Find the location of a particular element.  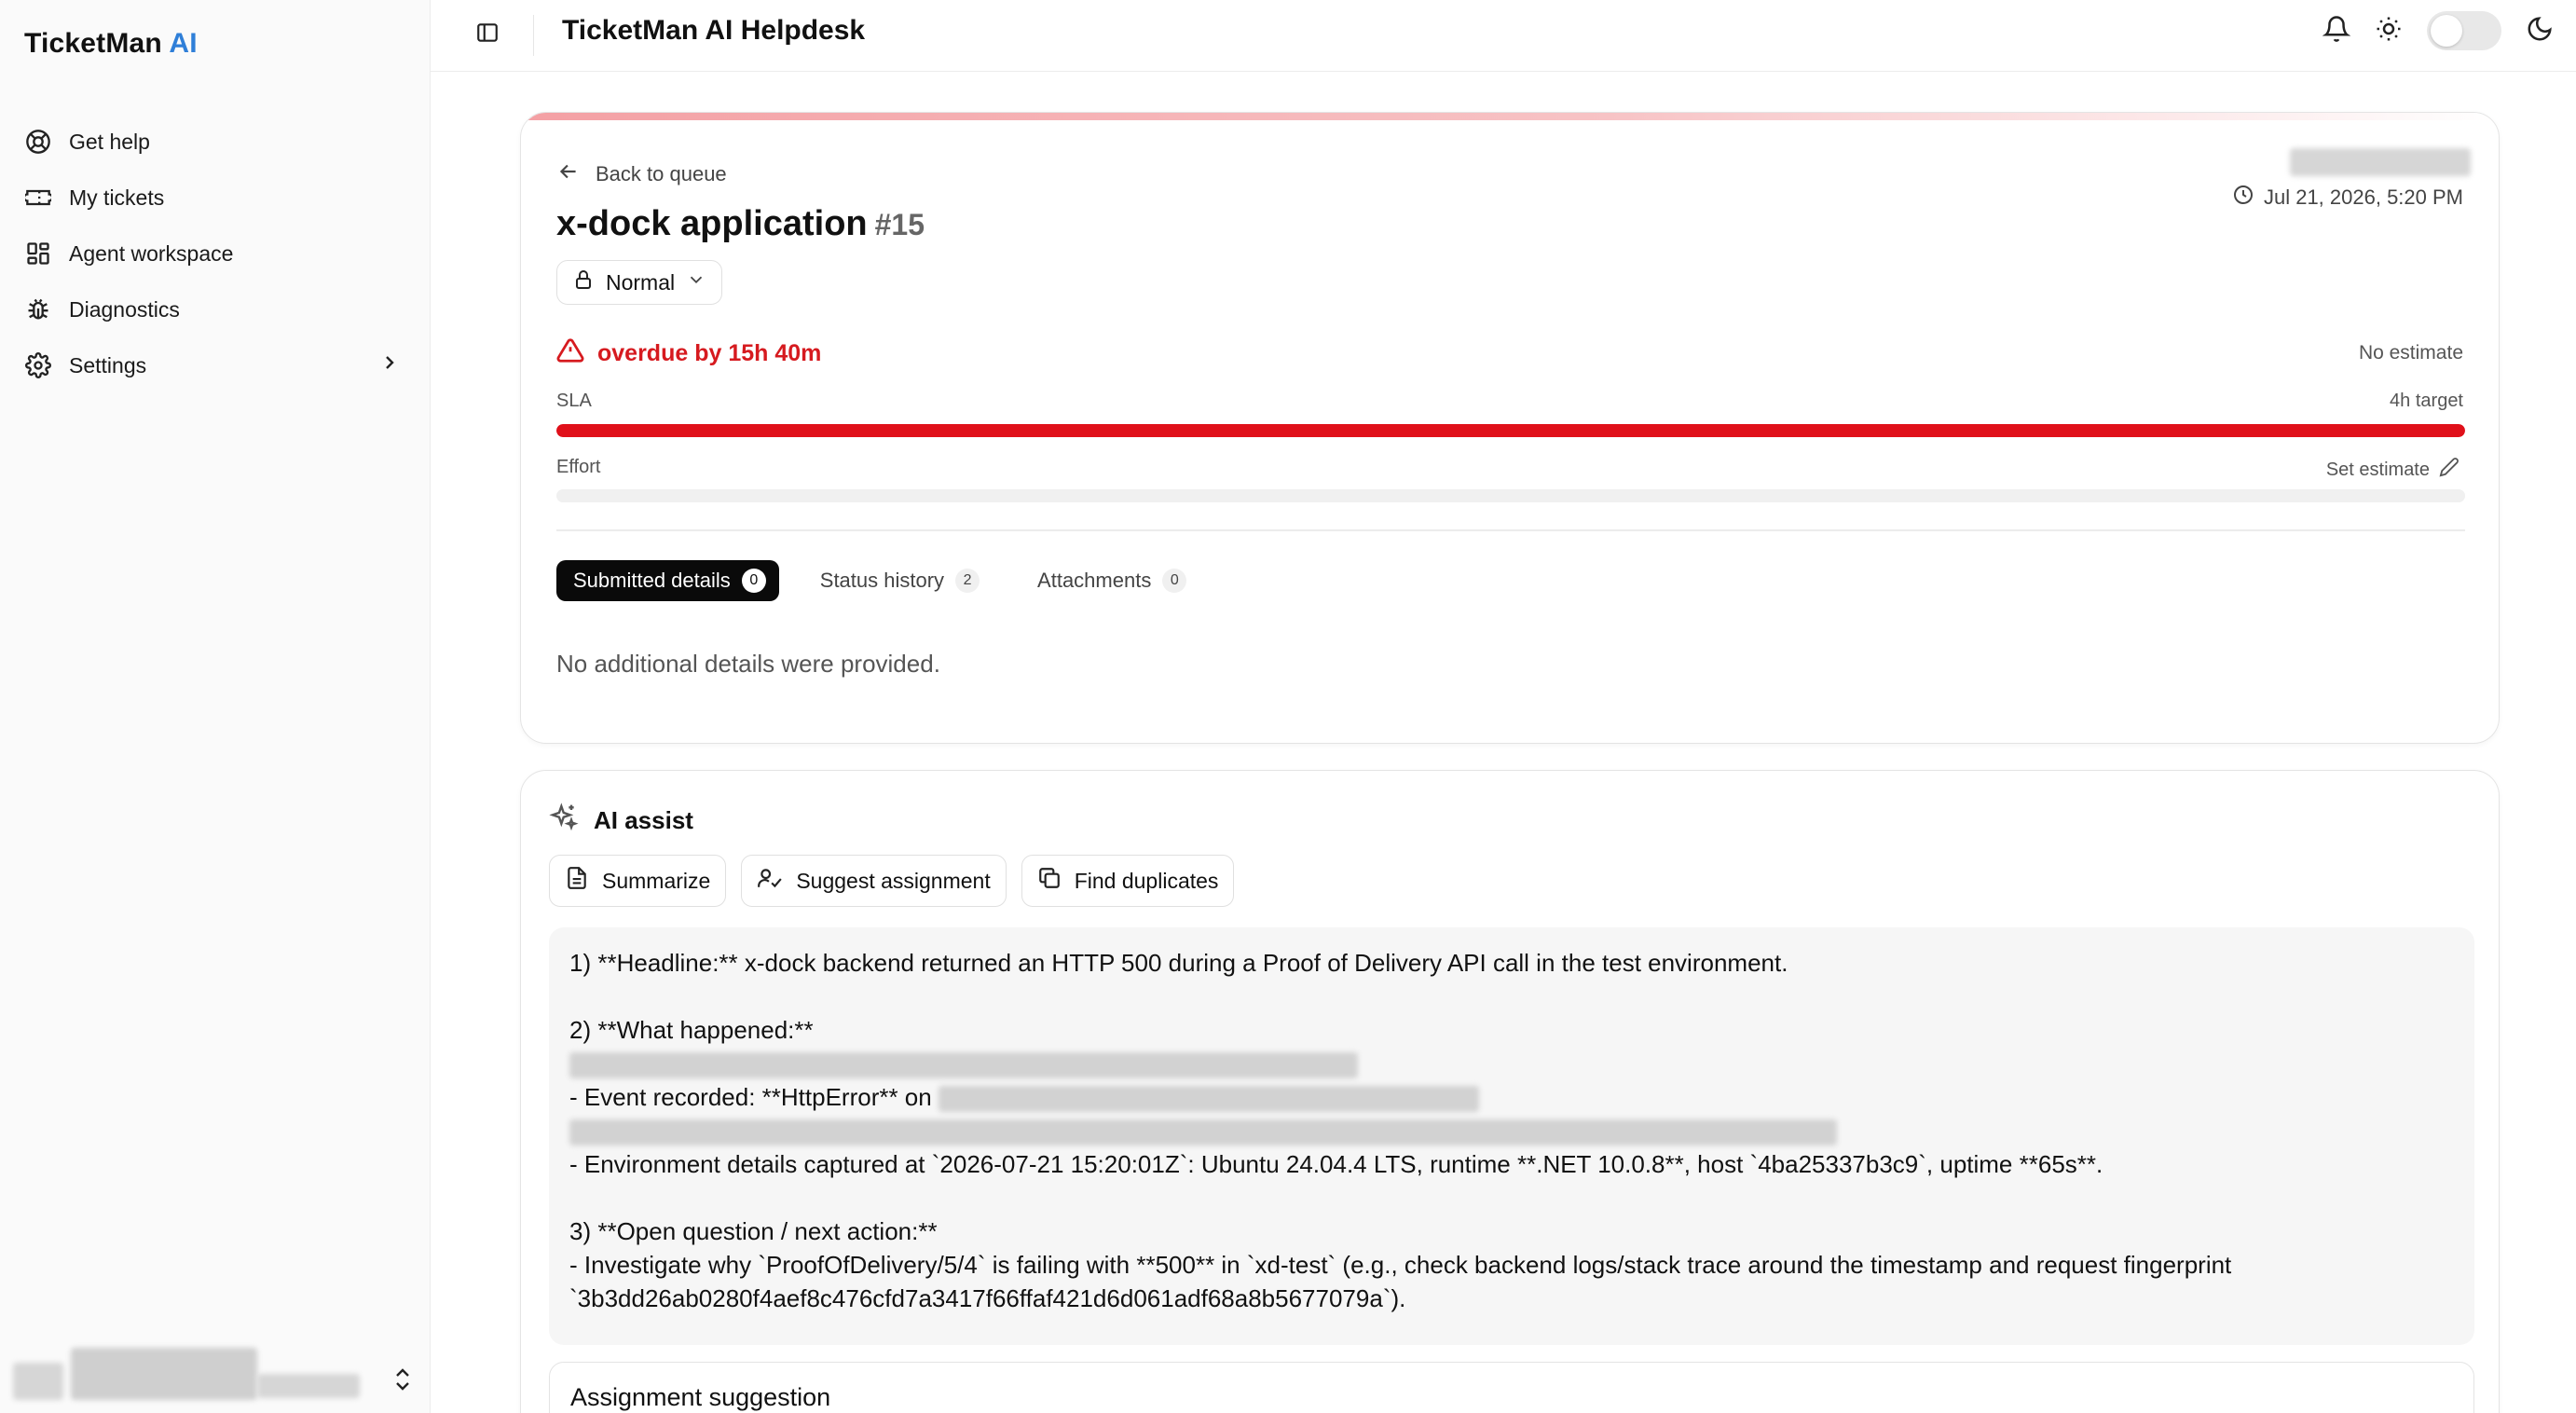

ai-assist-header: AI assist is located at coordinates (621, 821).